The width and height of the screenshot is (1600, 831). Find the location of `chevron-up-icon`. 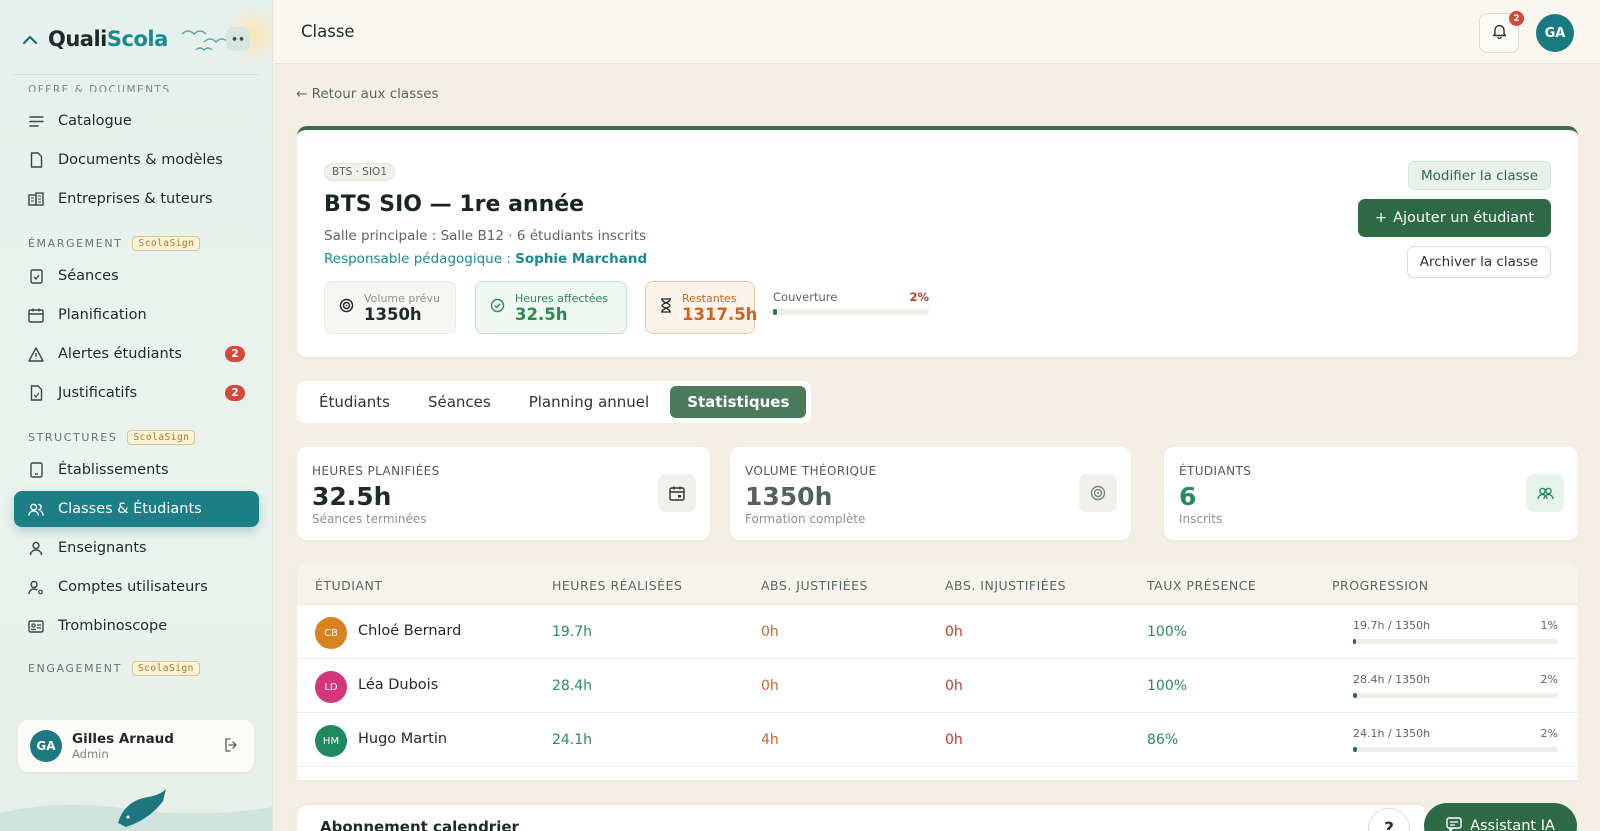

chevron-up-icon is located at coordinates (30, 39).